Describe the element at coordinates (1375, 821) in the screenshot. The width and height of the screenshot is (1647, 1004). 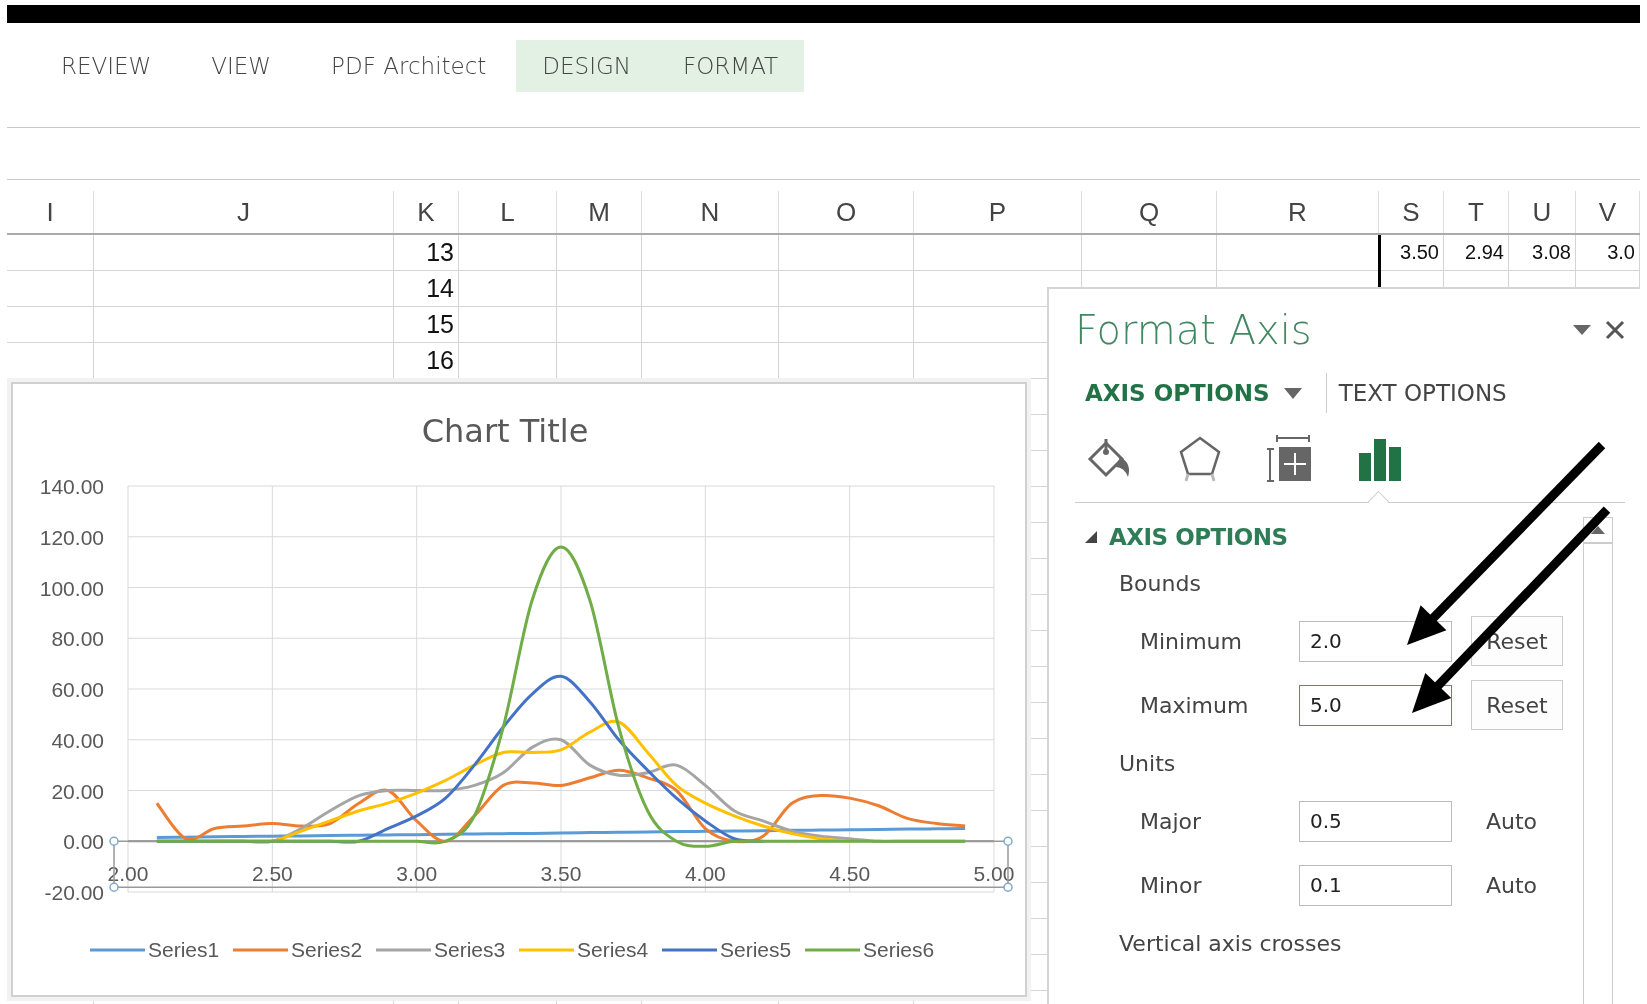
I see `input-field: 0.5` at that location.